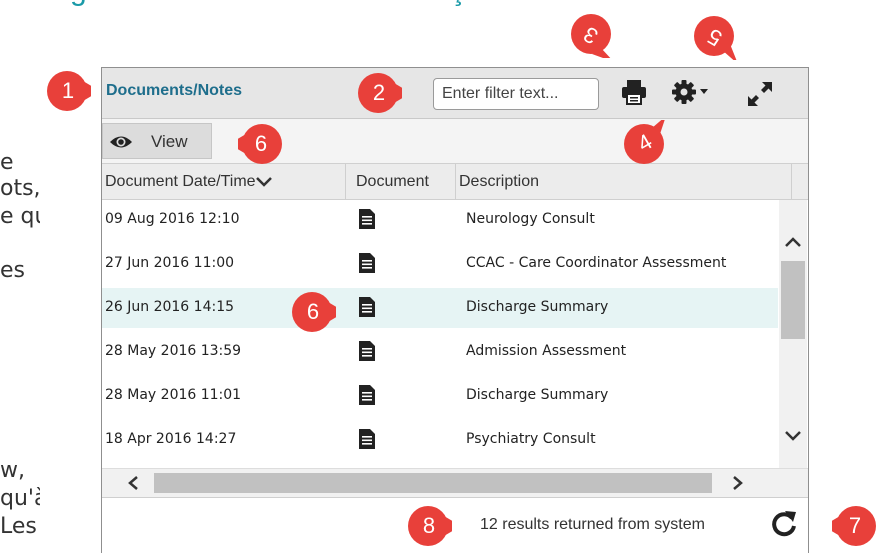 This screenshot has height=554, width=881. Describe the element at coordinates (18, 526) in the screenshot. I see `background-text-fragment: Les` at that location.